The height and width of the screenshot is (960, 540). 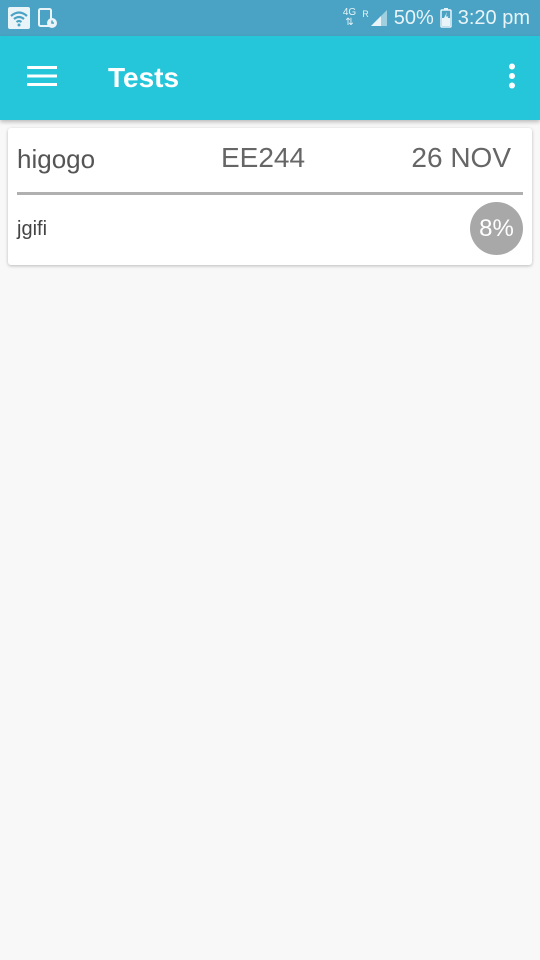 I want to click on battery-charging-icon, so click(x=445, y=18).